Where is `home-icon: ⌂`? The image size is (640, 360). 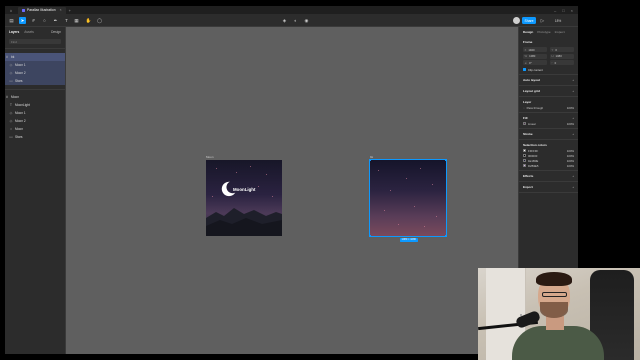
home-icon: ⌂ is located at coordinates (11, 10).